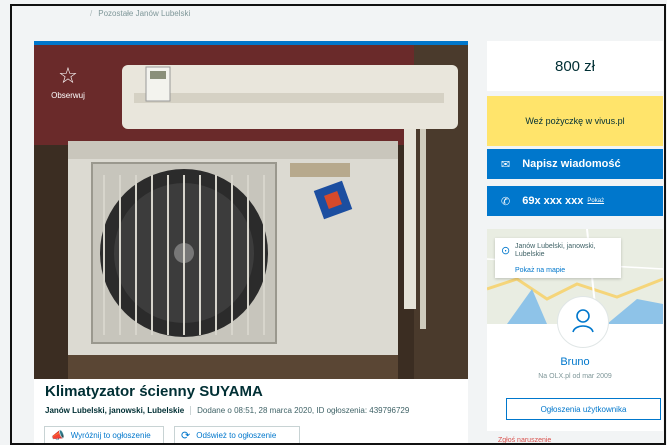 This screenshot has width=667, height=445. I want to click on breadcrumb: / Pozostałe Janów Lubelski, so click(140, 13).